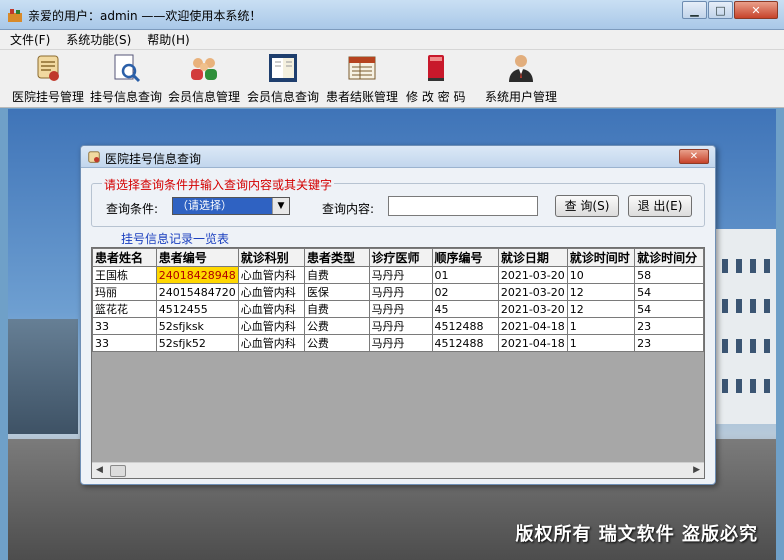 The width and height of the screenshot is (784, 560). Describe the element at coordinates (745, 326) in the screenshot. I see `background-building-right` at that location.